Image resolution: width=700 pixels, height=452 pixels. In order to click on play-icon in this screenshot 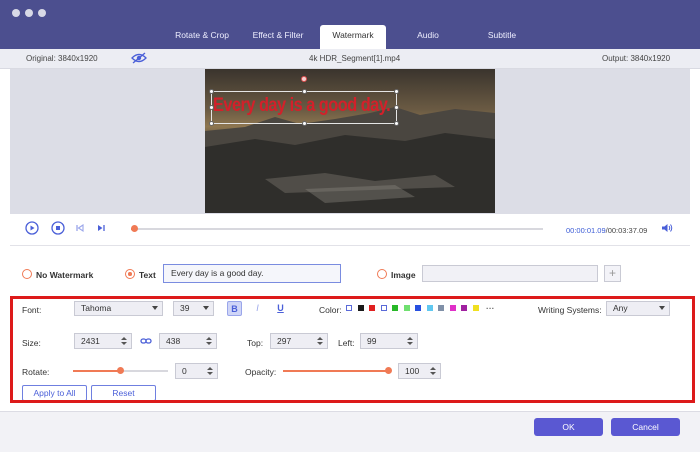, I will do `click(32, 229)`.